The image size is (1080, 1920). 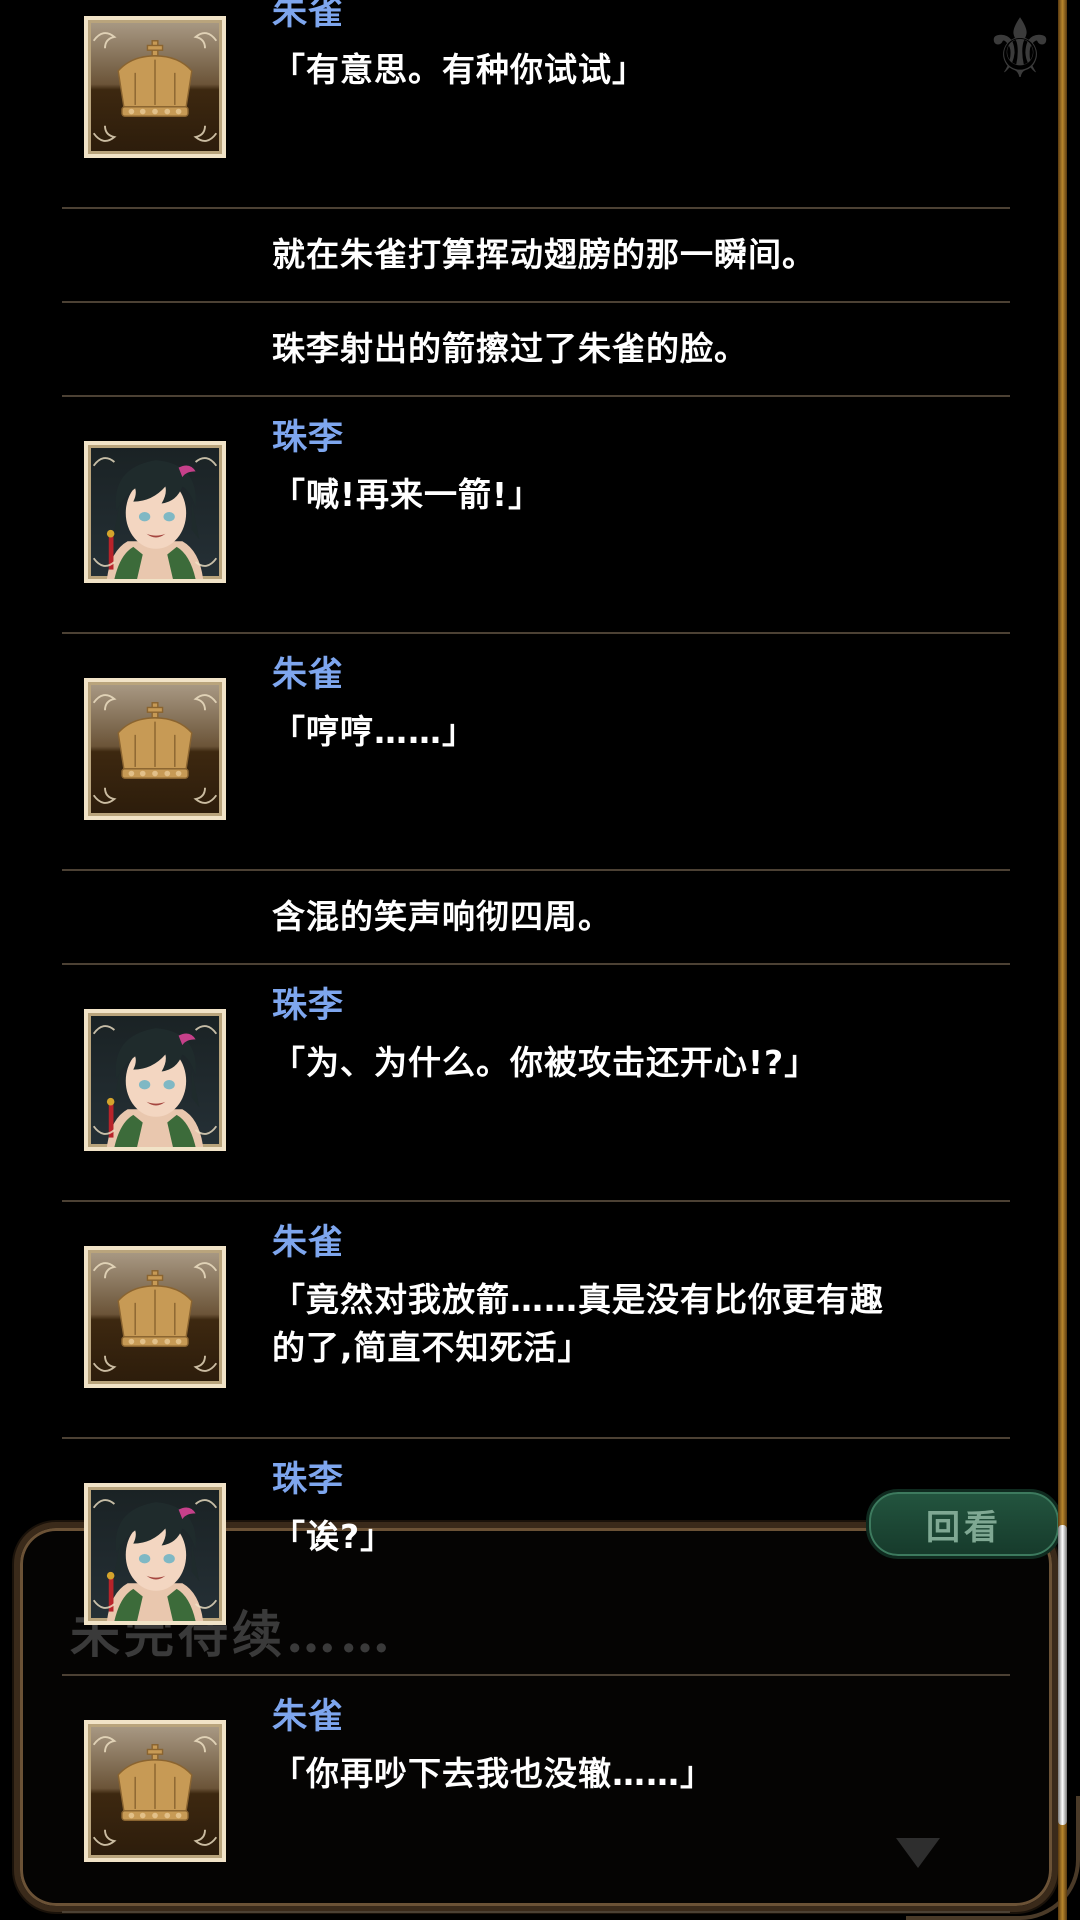 I want to click on dialog-line: 「为、为什么。你被攻击还开心!?」, so click(x=545, y=1062).